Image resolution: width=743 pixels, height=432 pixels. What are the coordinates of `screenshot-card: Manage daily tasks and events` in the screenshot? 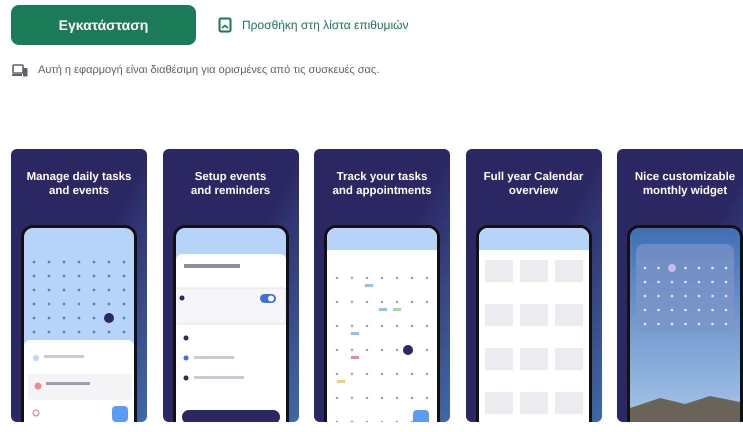 It's located at (79, 285).